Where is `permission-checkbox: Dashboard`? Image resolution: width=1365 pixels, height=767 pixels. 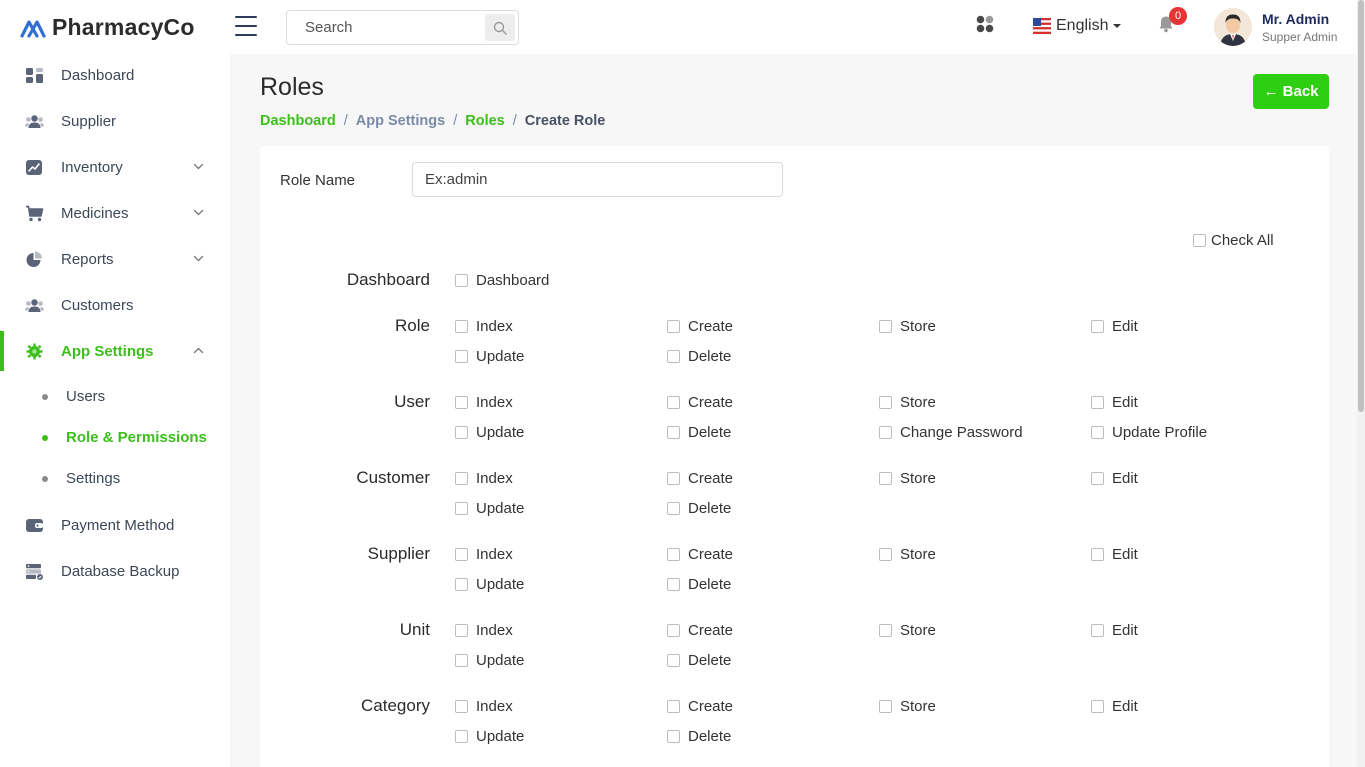 permission-checkbox: Dashboard is located at coordinates (502, 280).